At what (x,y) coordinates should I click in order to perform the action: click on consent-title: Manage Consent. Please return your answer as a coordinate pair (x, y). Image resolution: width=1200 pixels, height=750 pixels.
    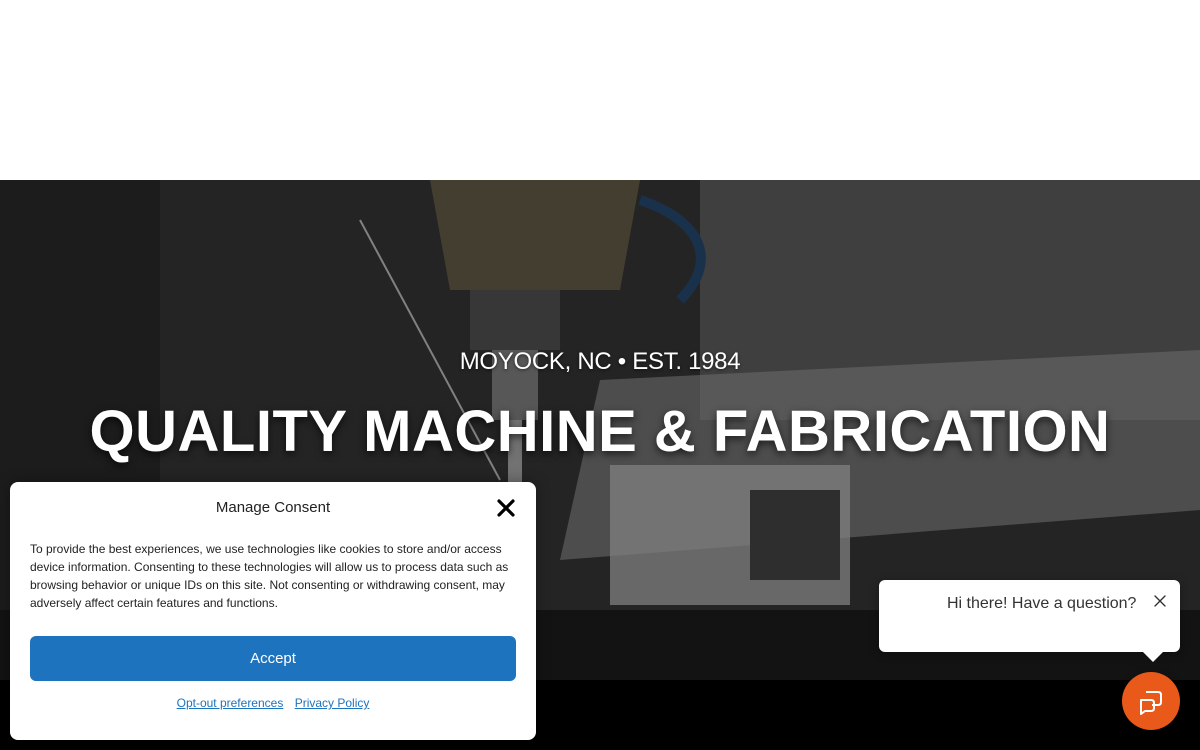
    Looking at the image, I should click on (273, 507).